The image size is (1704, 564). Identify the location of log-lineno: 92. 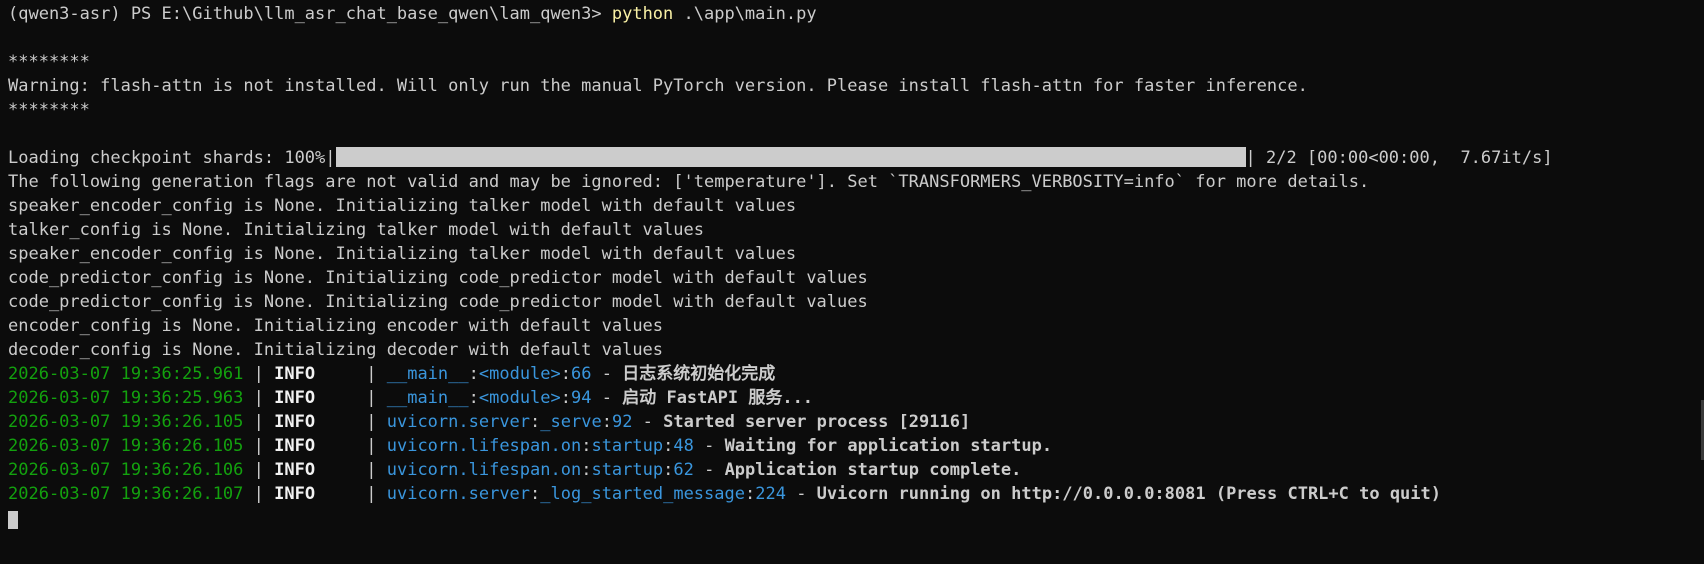
(622, 422).